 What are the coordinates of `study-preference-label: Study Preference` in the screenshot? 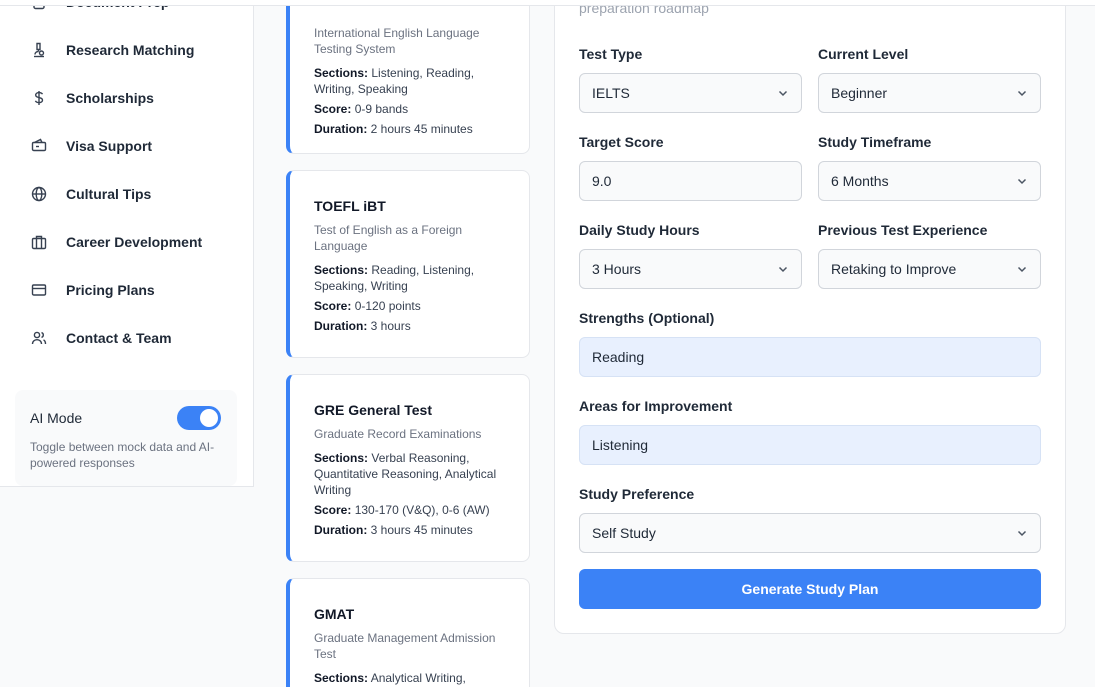 It's located at (637, 494).